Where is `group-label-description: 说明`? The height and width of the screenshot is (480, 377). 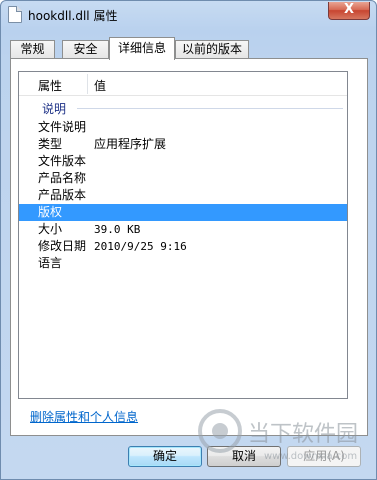
group-label-description: 说明 is located at coordinates (54, 108).